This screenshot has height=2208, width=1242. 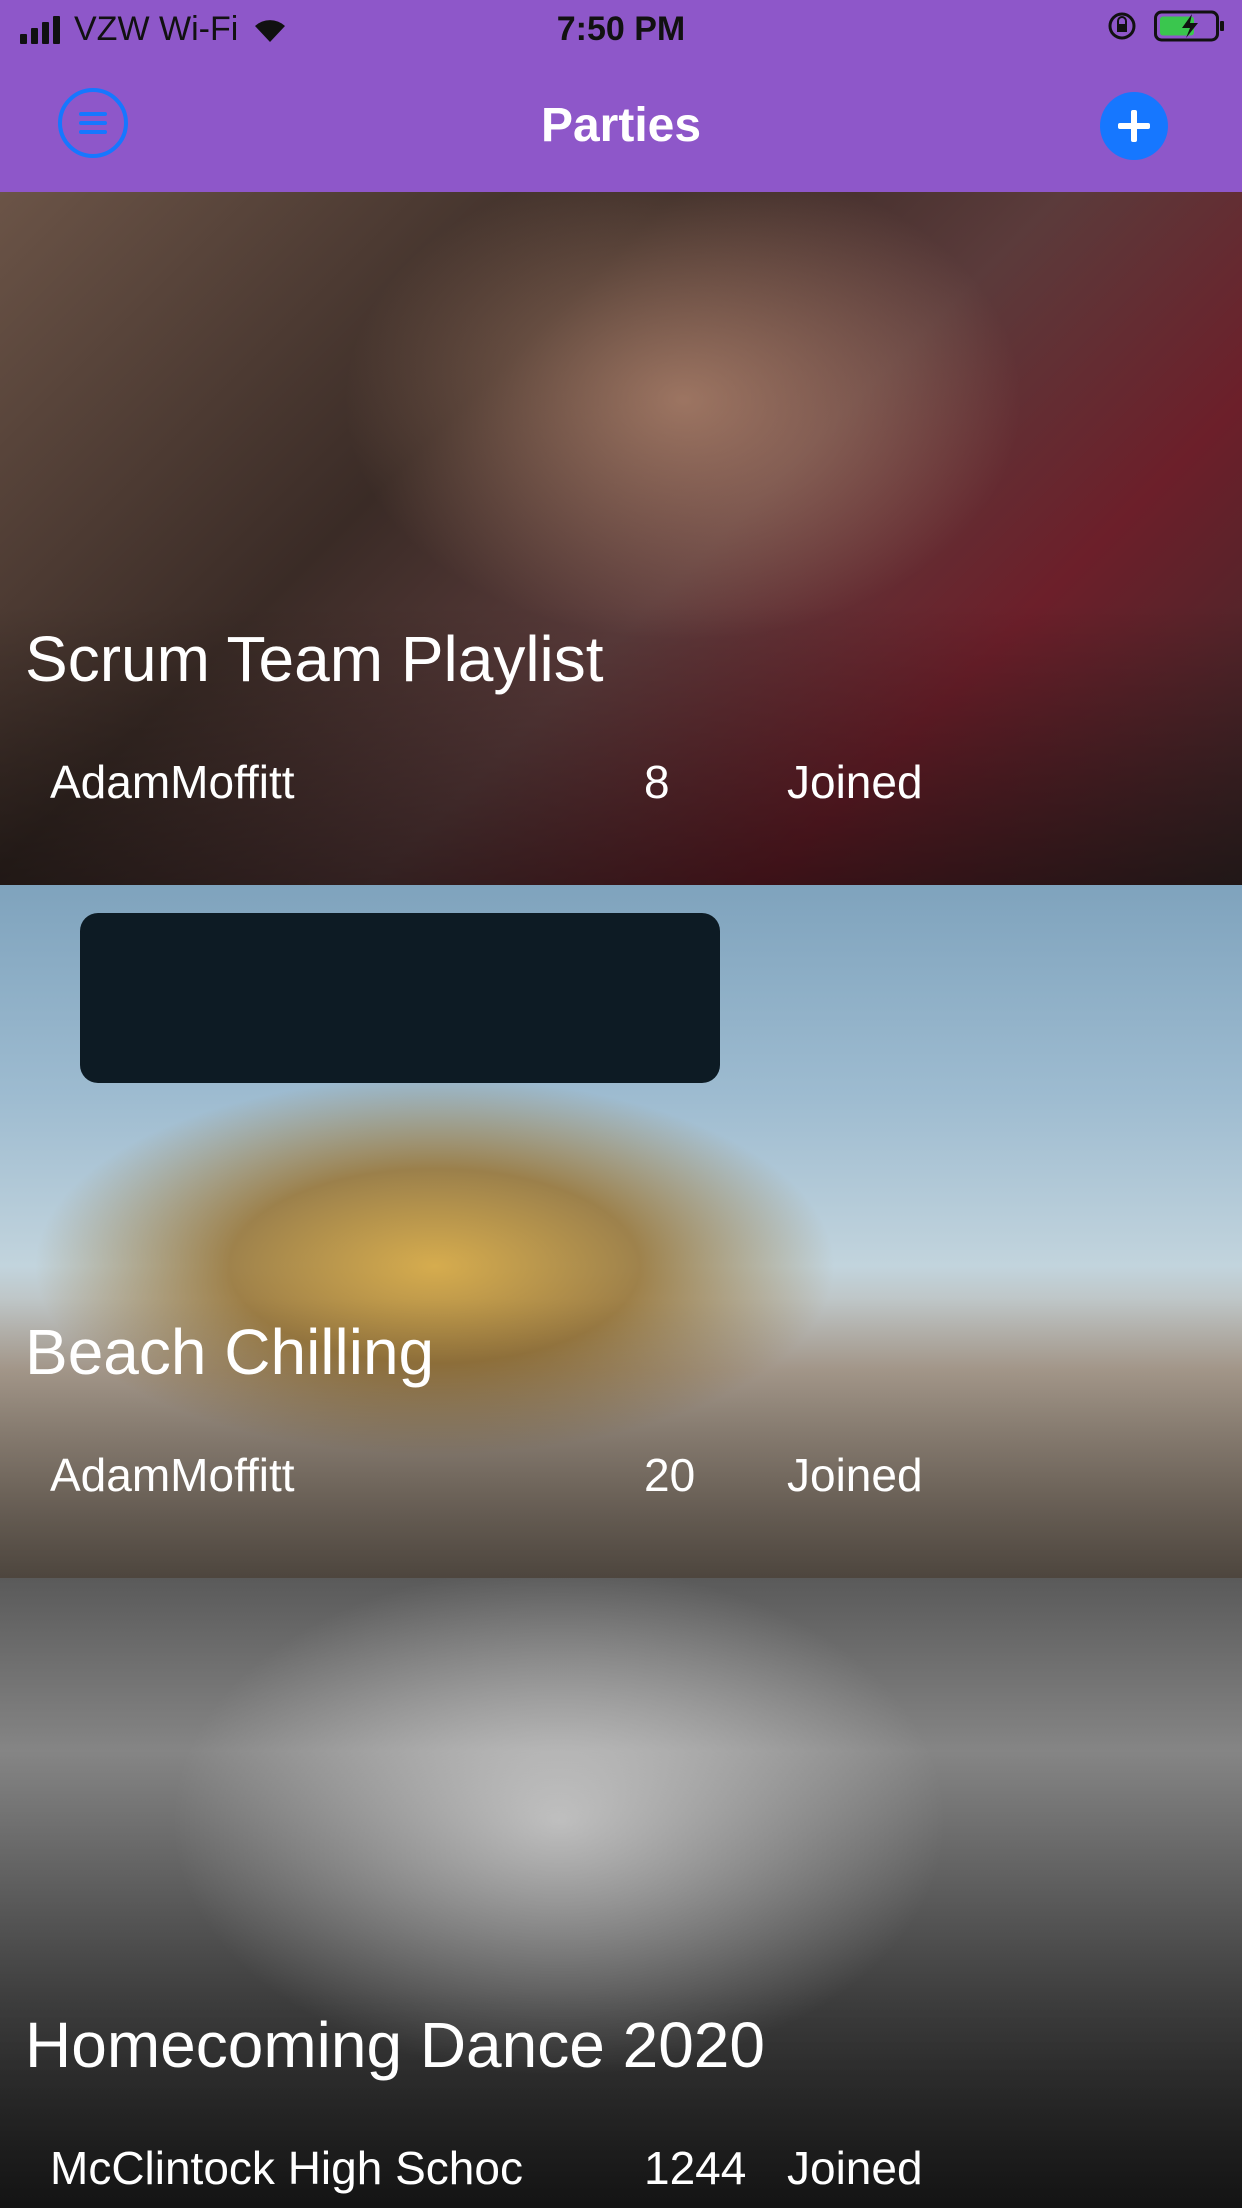 I want to click on sunglasses-decoration, so click(x=400, y=998).